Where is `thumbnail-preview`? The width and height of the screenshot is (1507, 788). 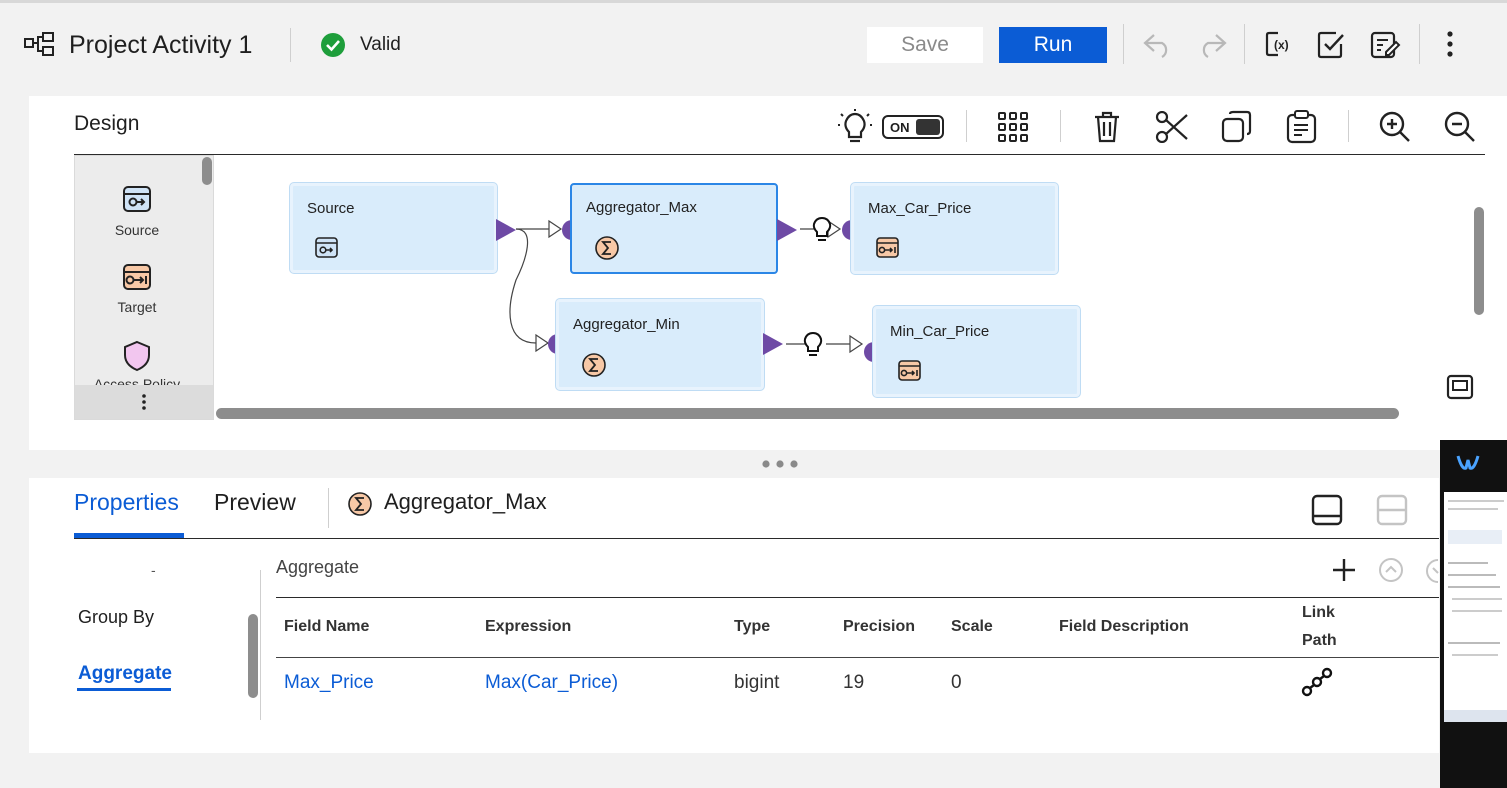 thumbnail-preview is located at coordinates (1475, 607).